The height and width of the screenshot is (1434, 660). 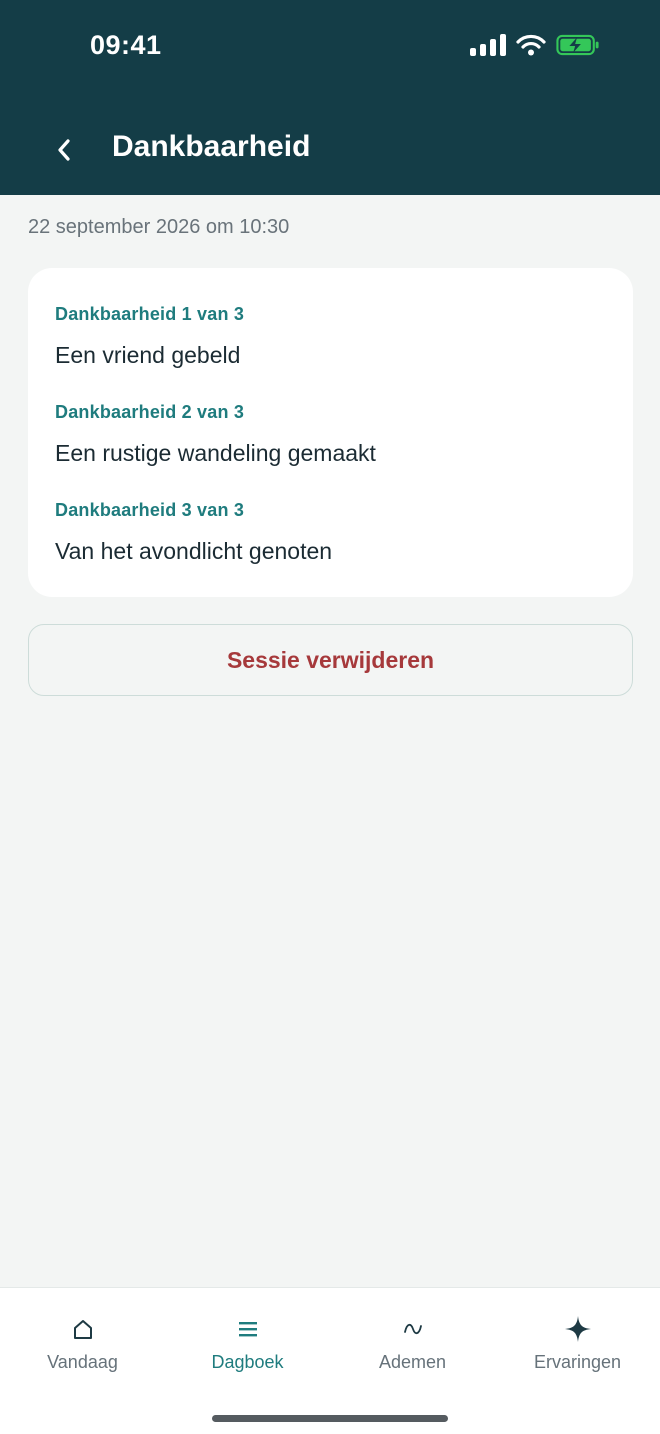 What do you see at coordinates (215, 453) in the screenshot?
I see `entry-text: Een rustige wandeling gemaakt` at bounding box center [215, 453].